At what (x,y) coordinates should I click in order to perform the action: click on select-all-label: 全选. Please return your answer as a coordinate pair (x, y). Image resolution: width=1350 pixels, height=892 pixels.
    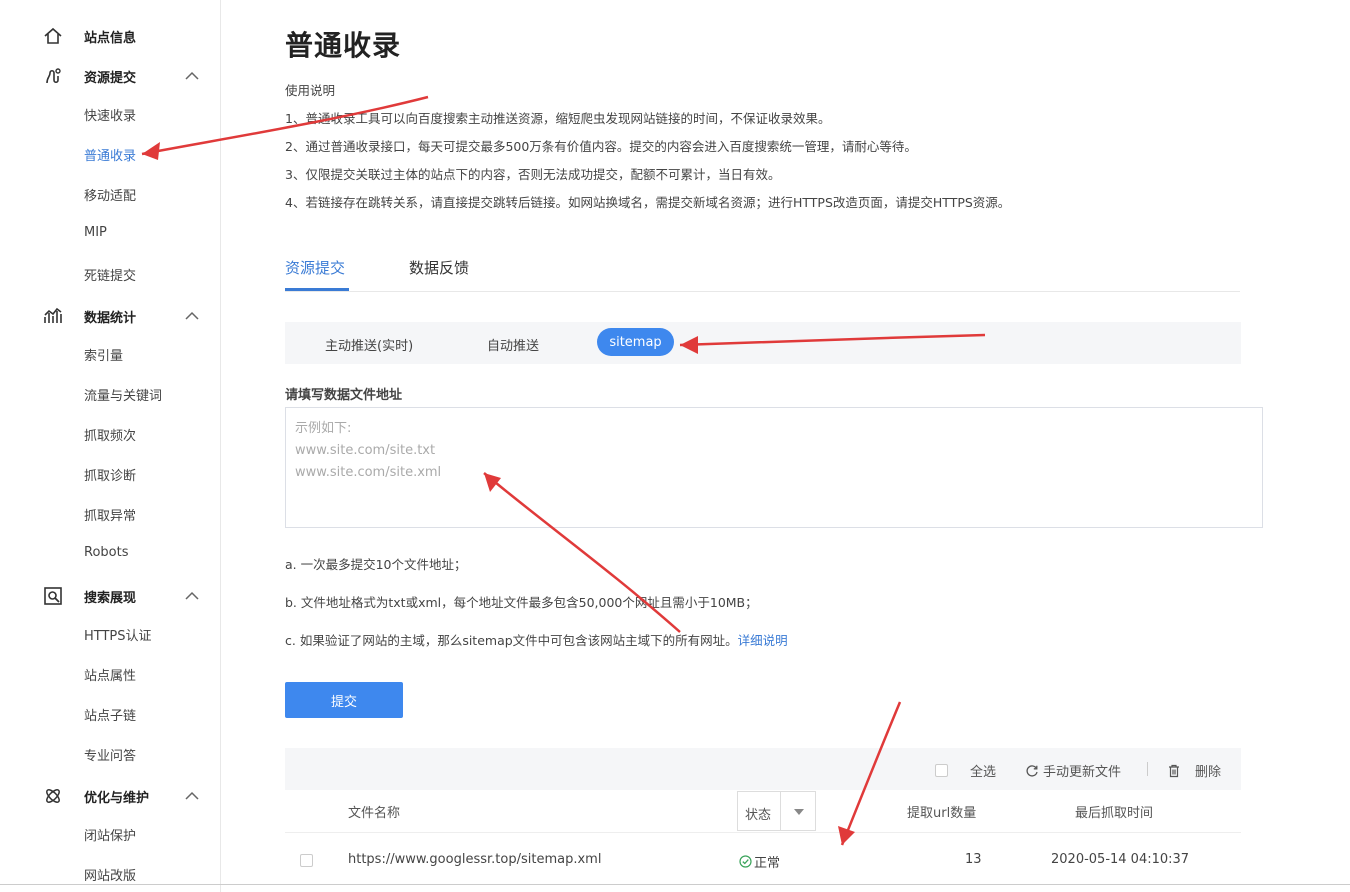
    Looking at the image, I should click on (983, 772).